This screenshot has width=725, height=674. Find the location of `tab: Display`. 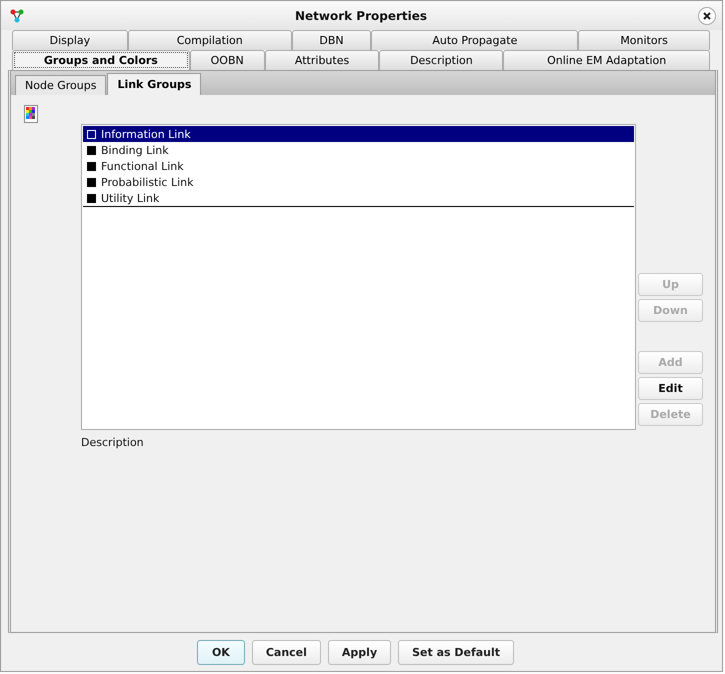

tab: Display is located at coordinates (70, 40).